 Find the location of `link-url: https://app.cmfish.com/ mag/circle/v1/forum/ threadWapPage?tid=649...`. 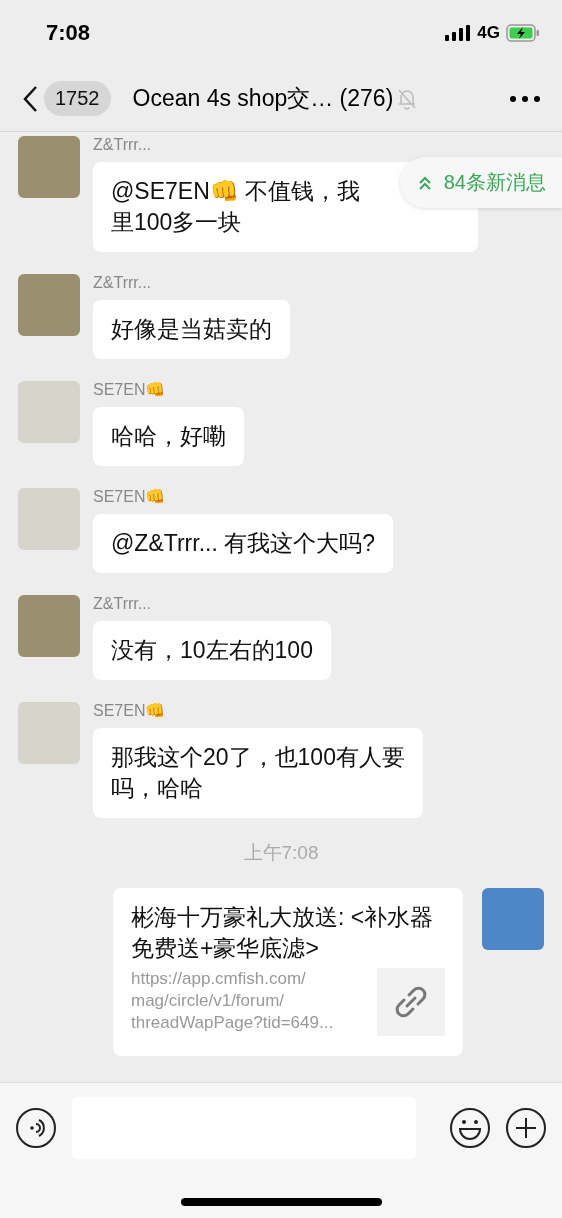

link-url: https://app.cmfish.com/ mag/circle/v1/forum/ threadWapPage?tid=649... is located at coordinates (233, 1001).